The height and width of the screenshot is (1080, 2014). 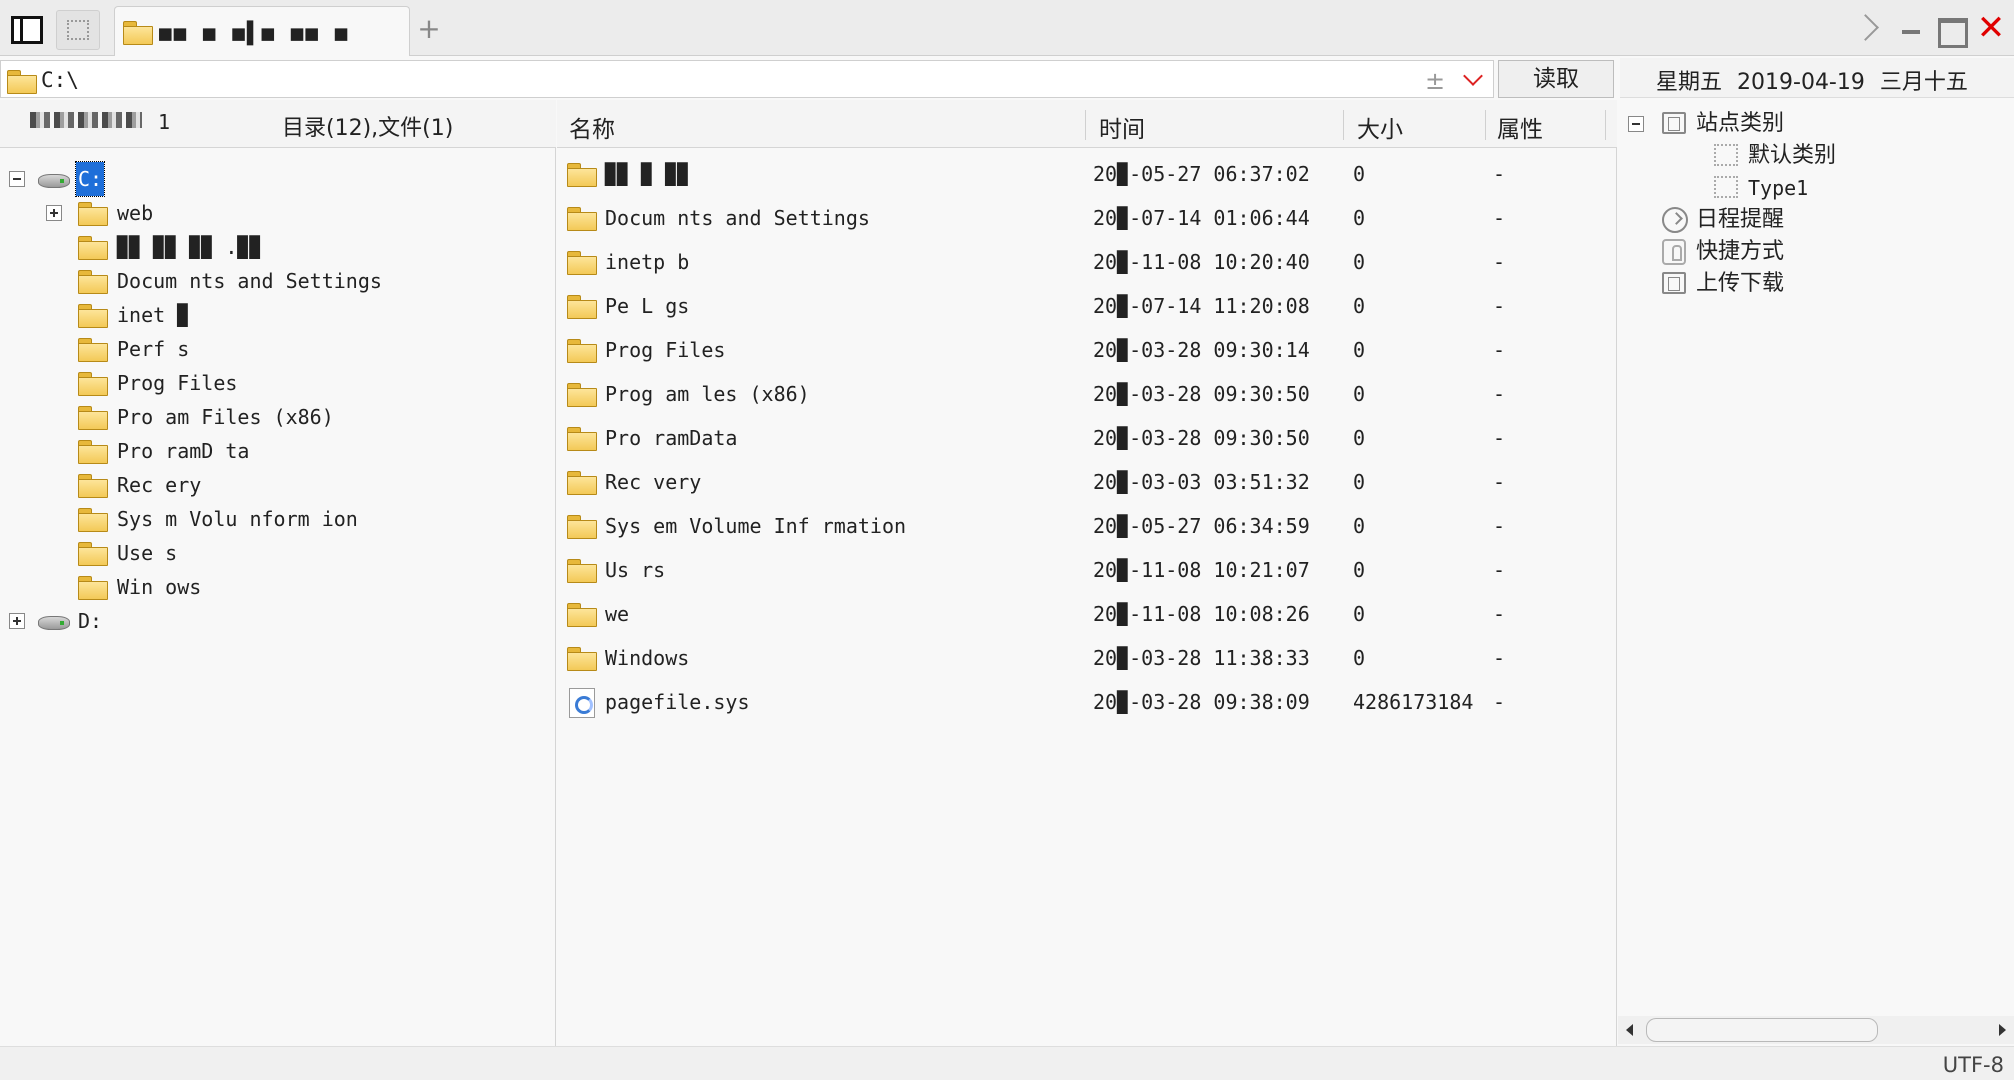 I want to click on file-row: Pro ramData 20▉-03-28 09:30:50 0 -, so click(x=1087, y=438).